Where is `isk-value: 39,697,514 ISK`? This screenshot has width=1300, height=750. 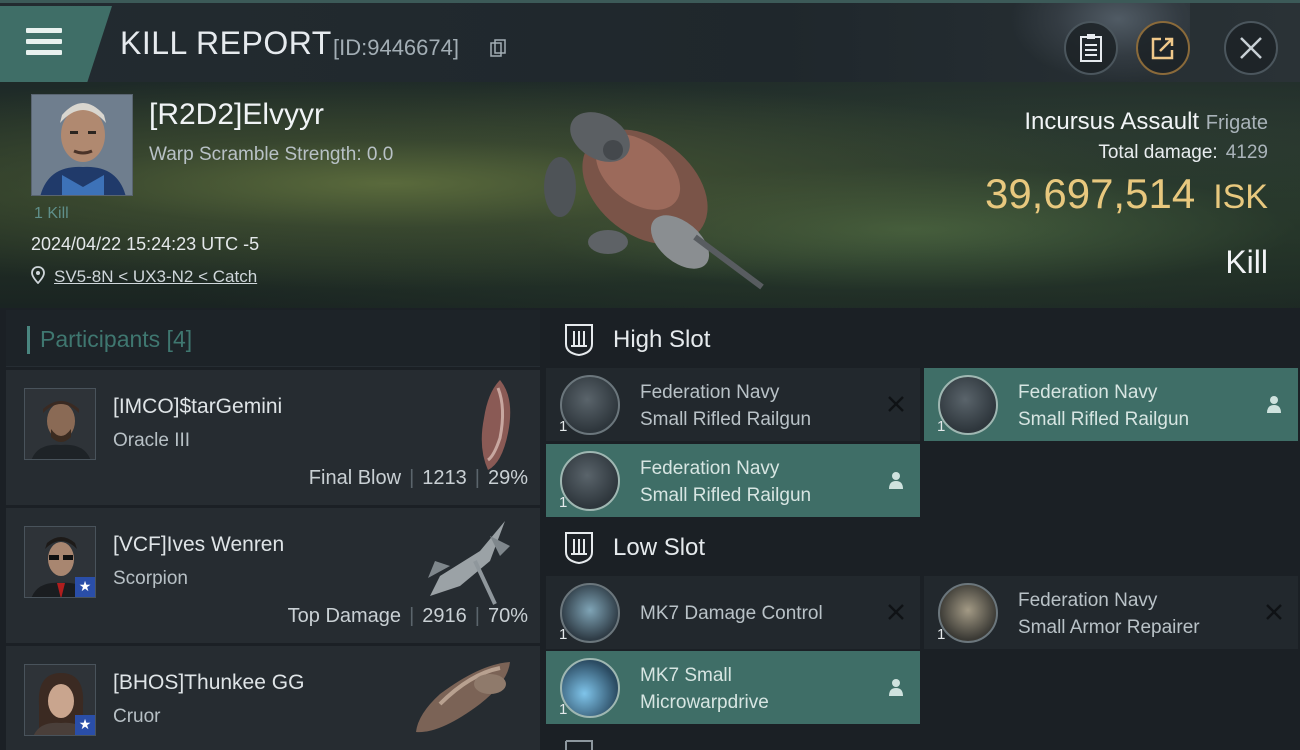 isk-value: 39,697,514 ISK is located at coordinates (1126, 193).